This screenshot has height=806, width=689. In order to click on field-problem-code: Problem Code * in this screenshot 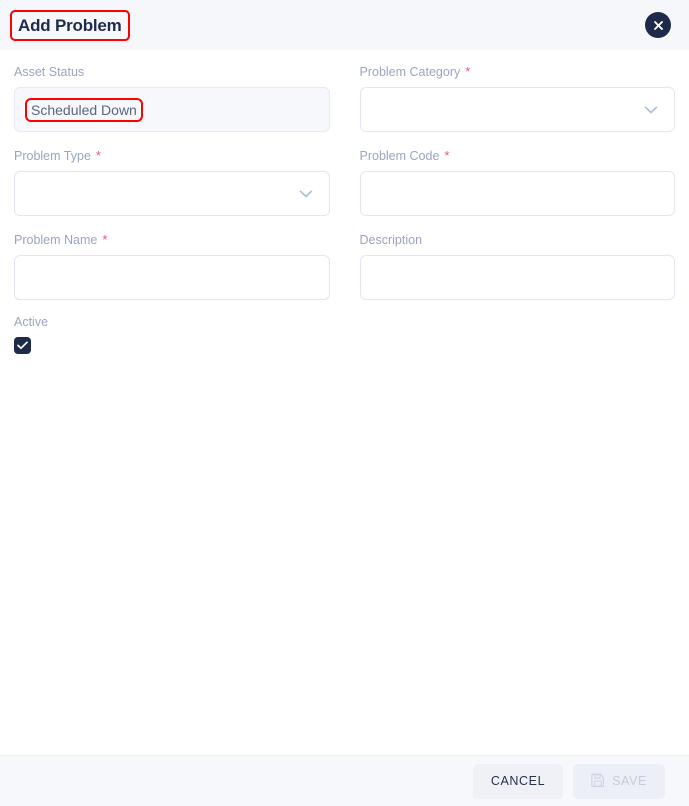, I will do `click(517, 182)`.